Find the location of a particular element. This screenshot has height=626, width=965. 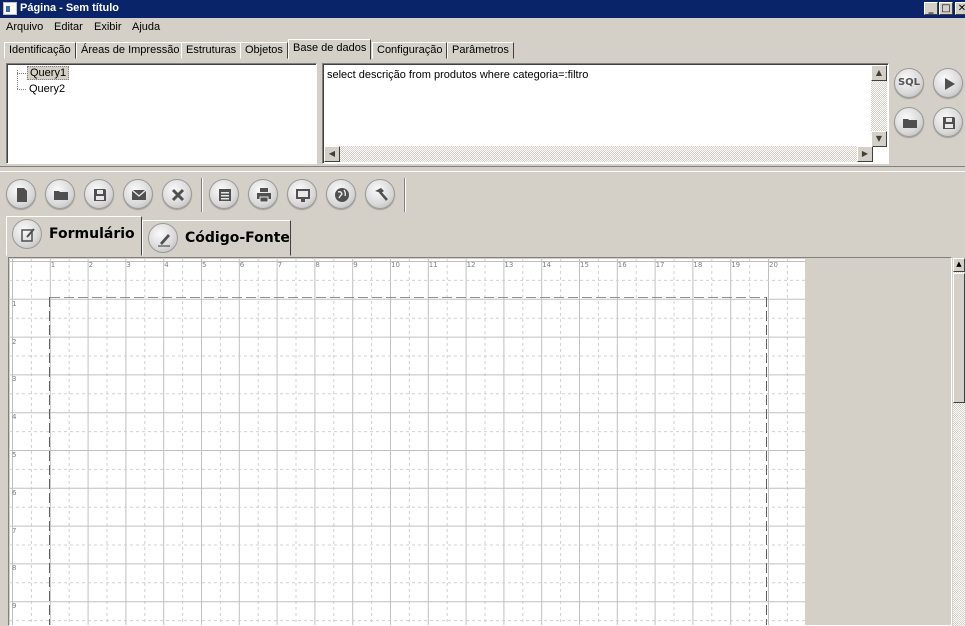

folder-icon is located at coordinates (910, 123).